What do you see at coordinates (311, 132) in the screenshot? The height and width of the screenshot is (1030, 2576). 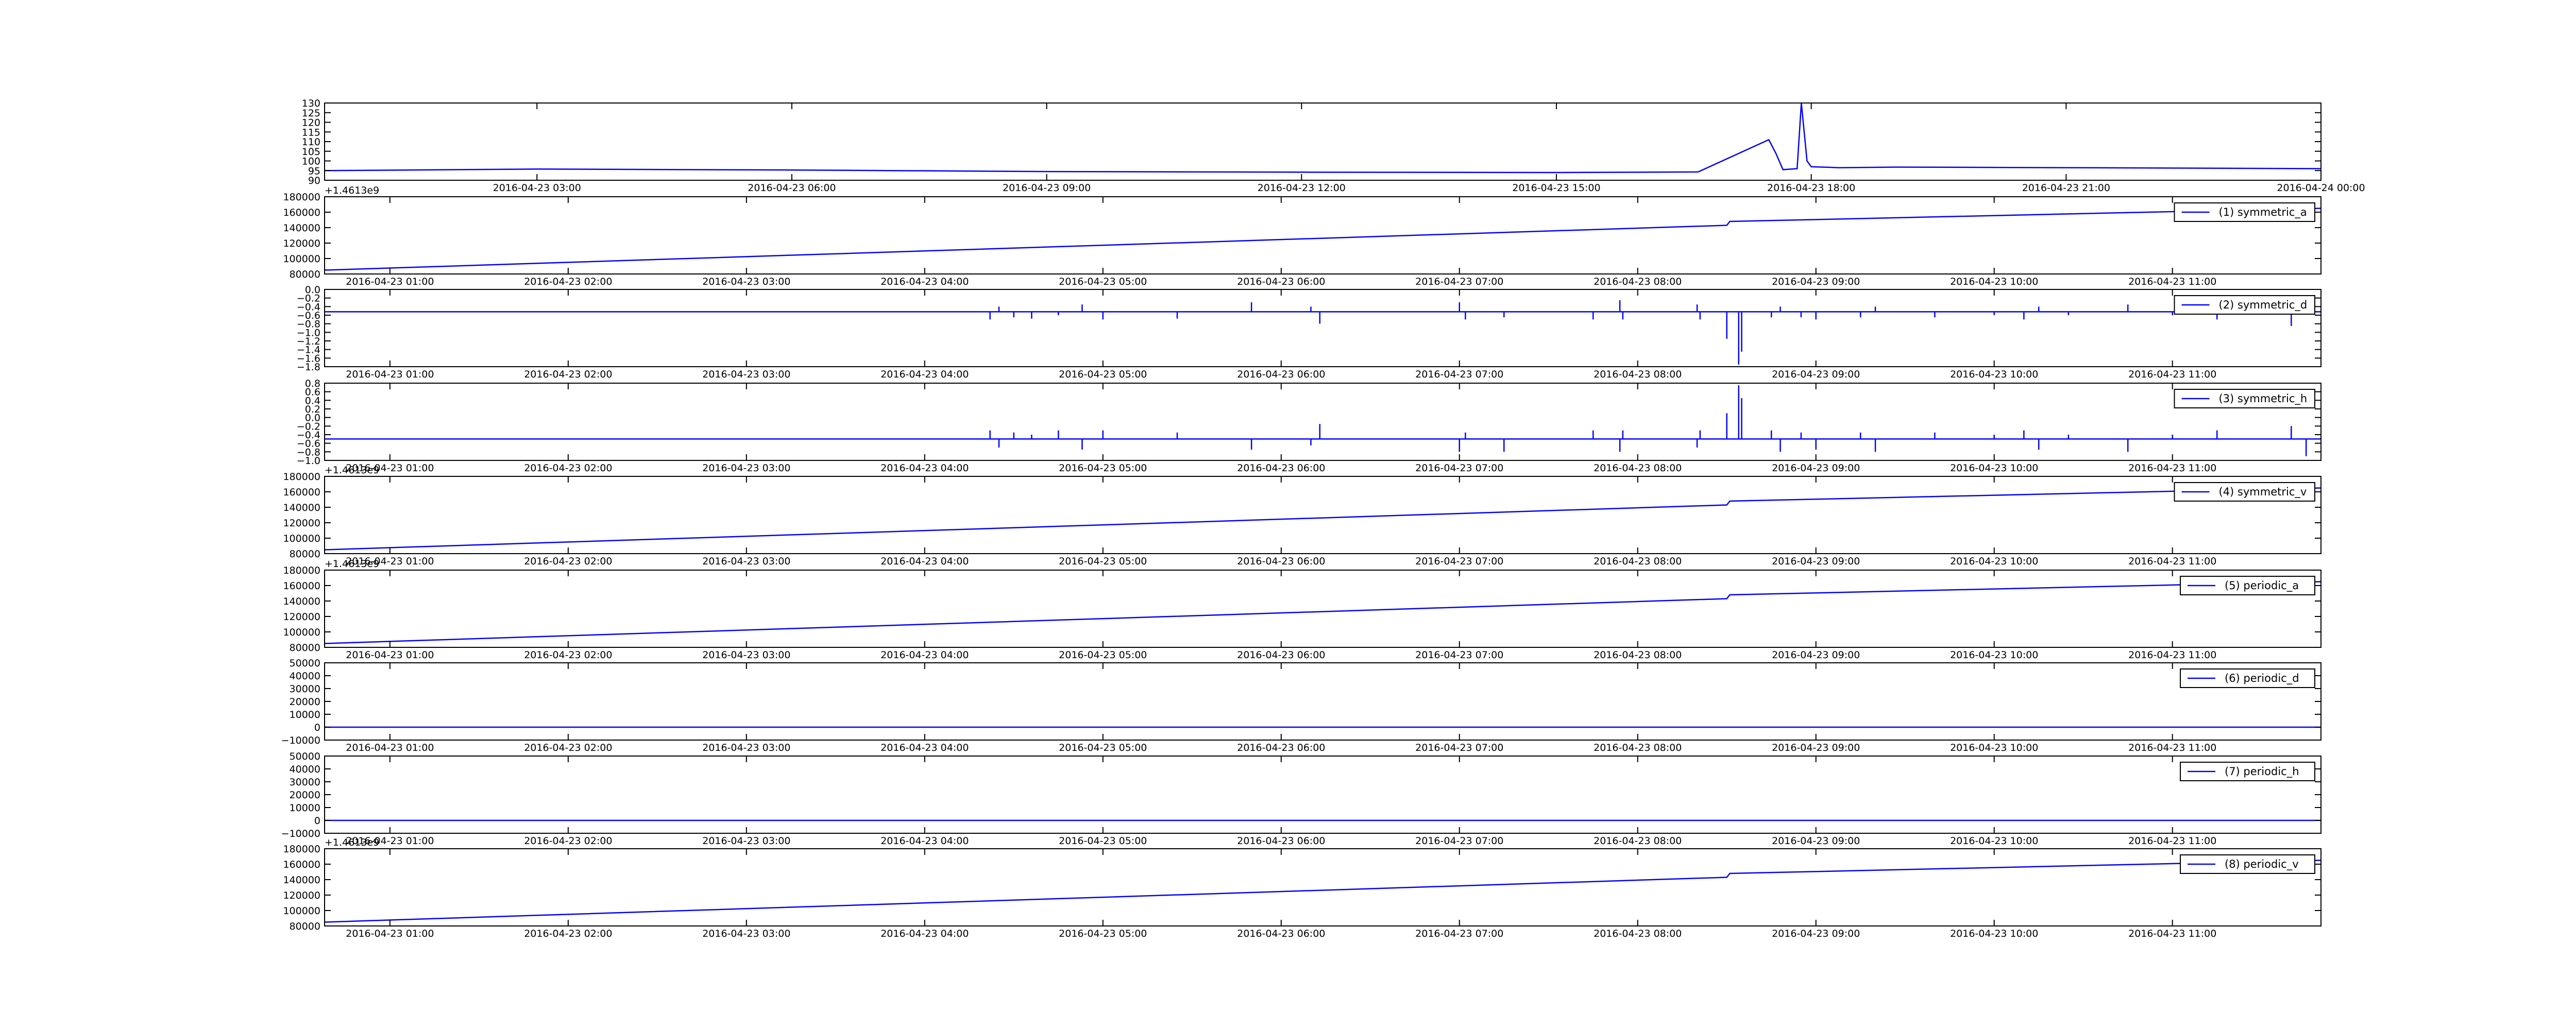 I see `y-tick-label: 115` at bounding box center [311, 132].